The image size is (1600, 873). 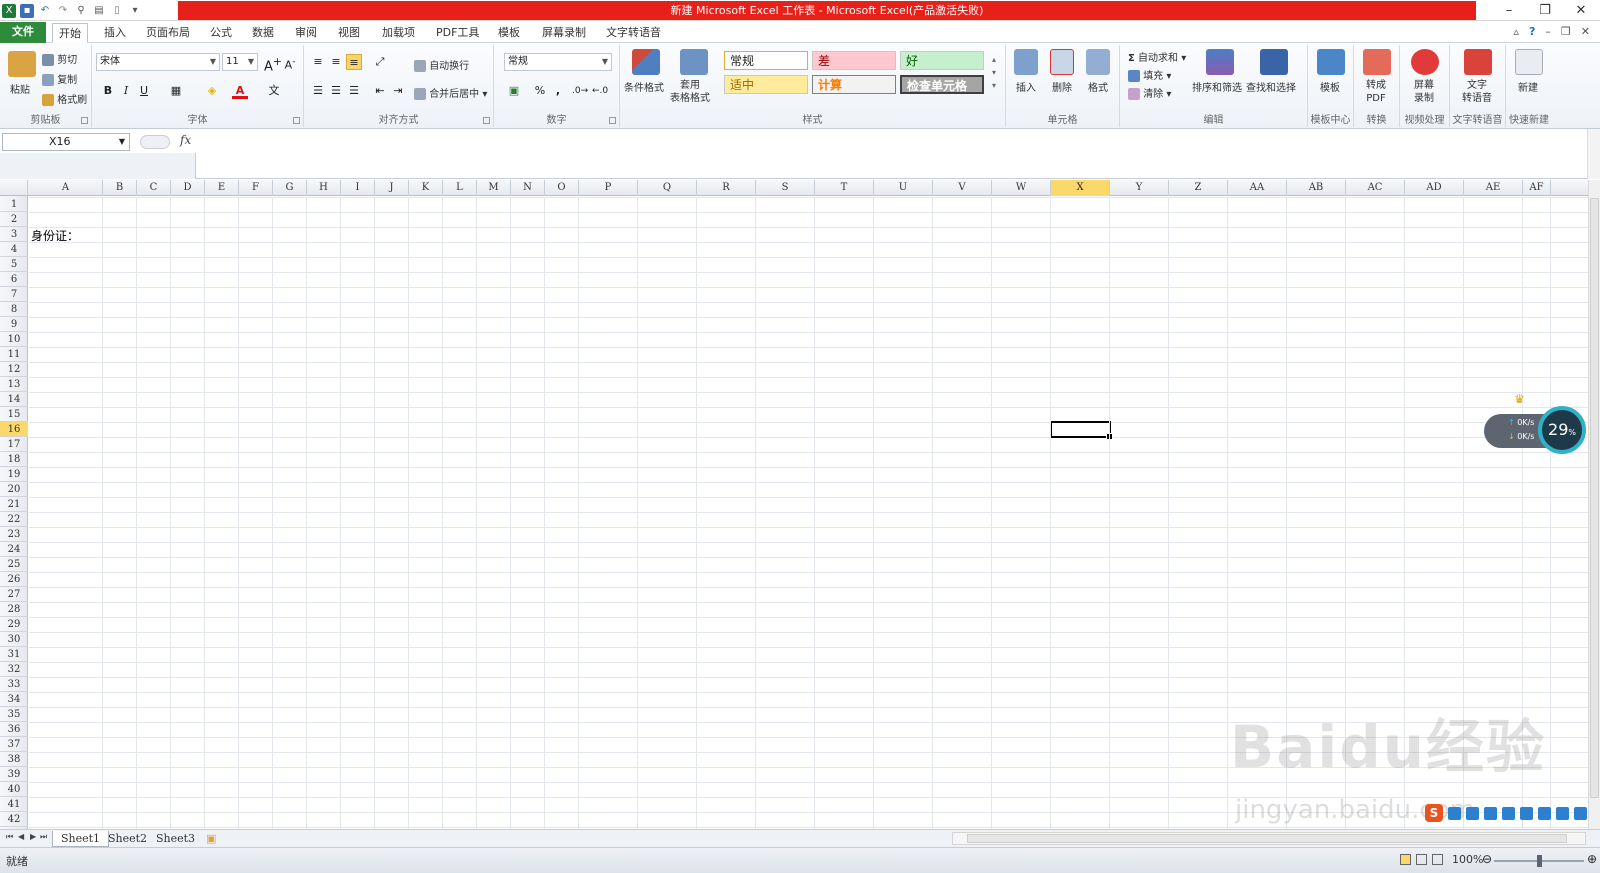 I want to click on column-header-y: Y, so click(x=1139, y=188).